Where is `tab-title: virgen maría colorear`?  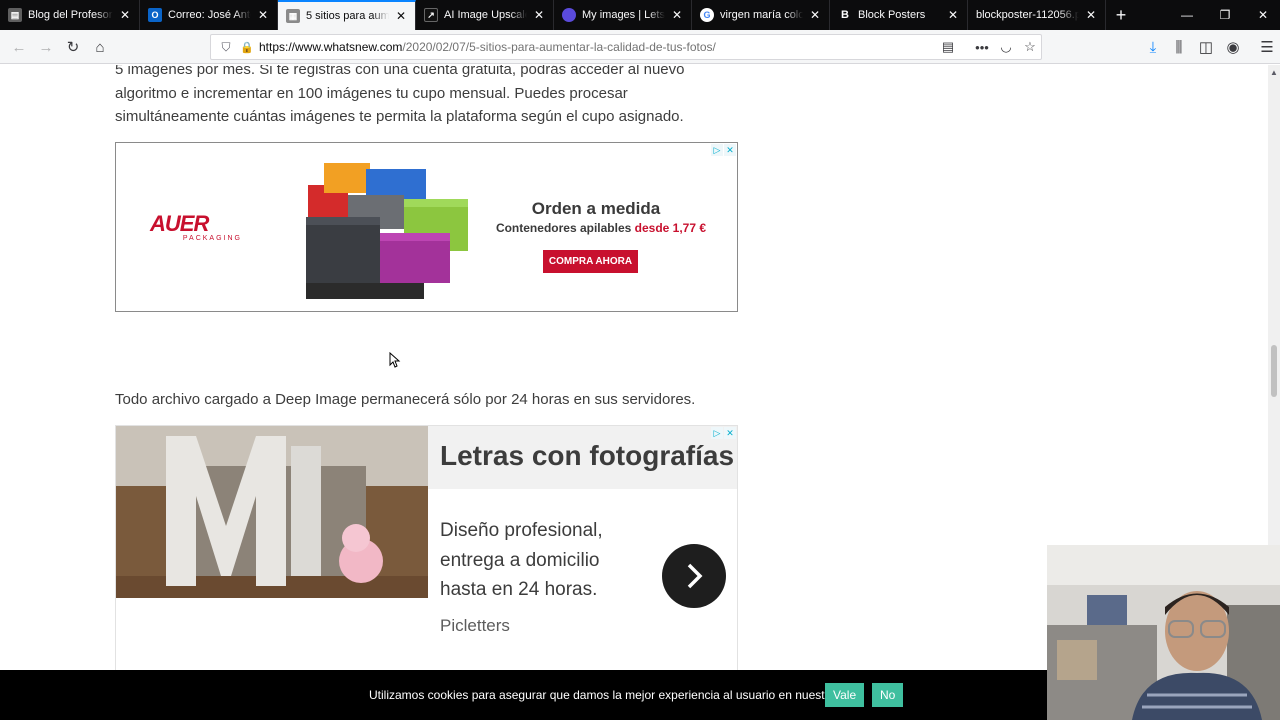 tab-title: virgen maría colorear is located at coordinates (761, 15).